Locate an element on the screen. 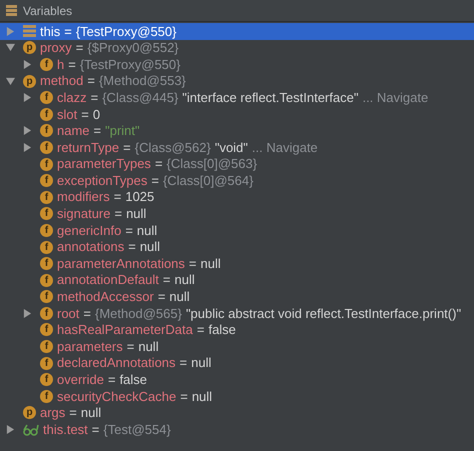  variable-name: name is located at coordinates (73, 131).